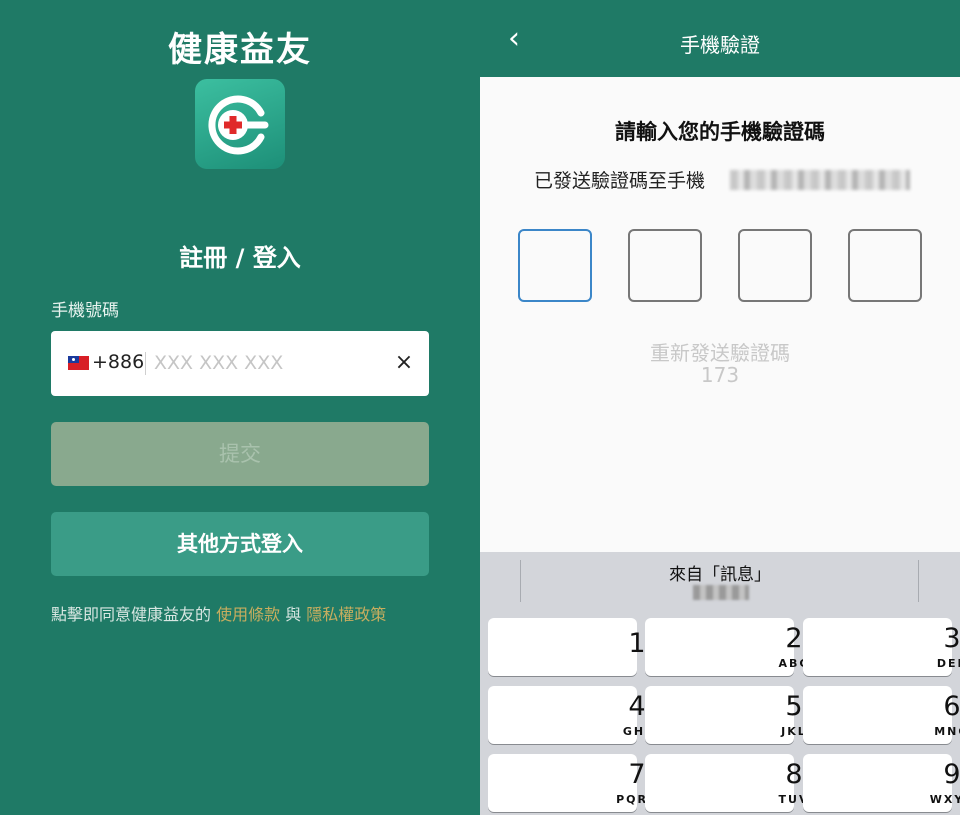 Image resolution: width=960 pixels, height=815 pixels. Describe the element at coordinates (145, 363) in the screenshot. I see `field-divider` at that location.